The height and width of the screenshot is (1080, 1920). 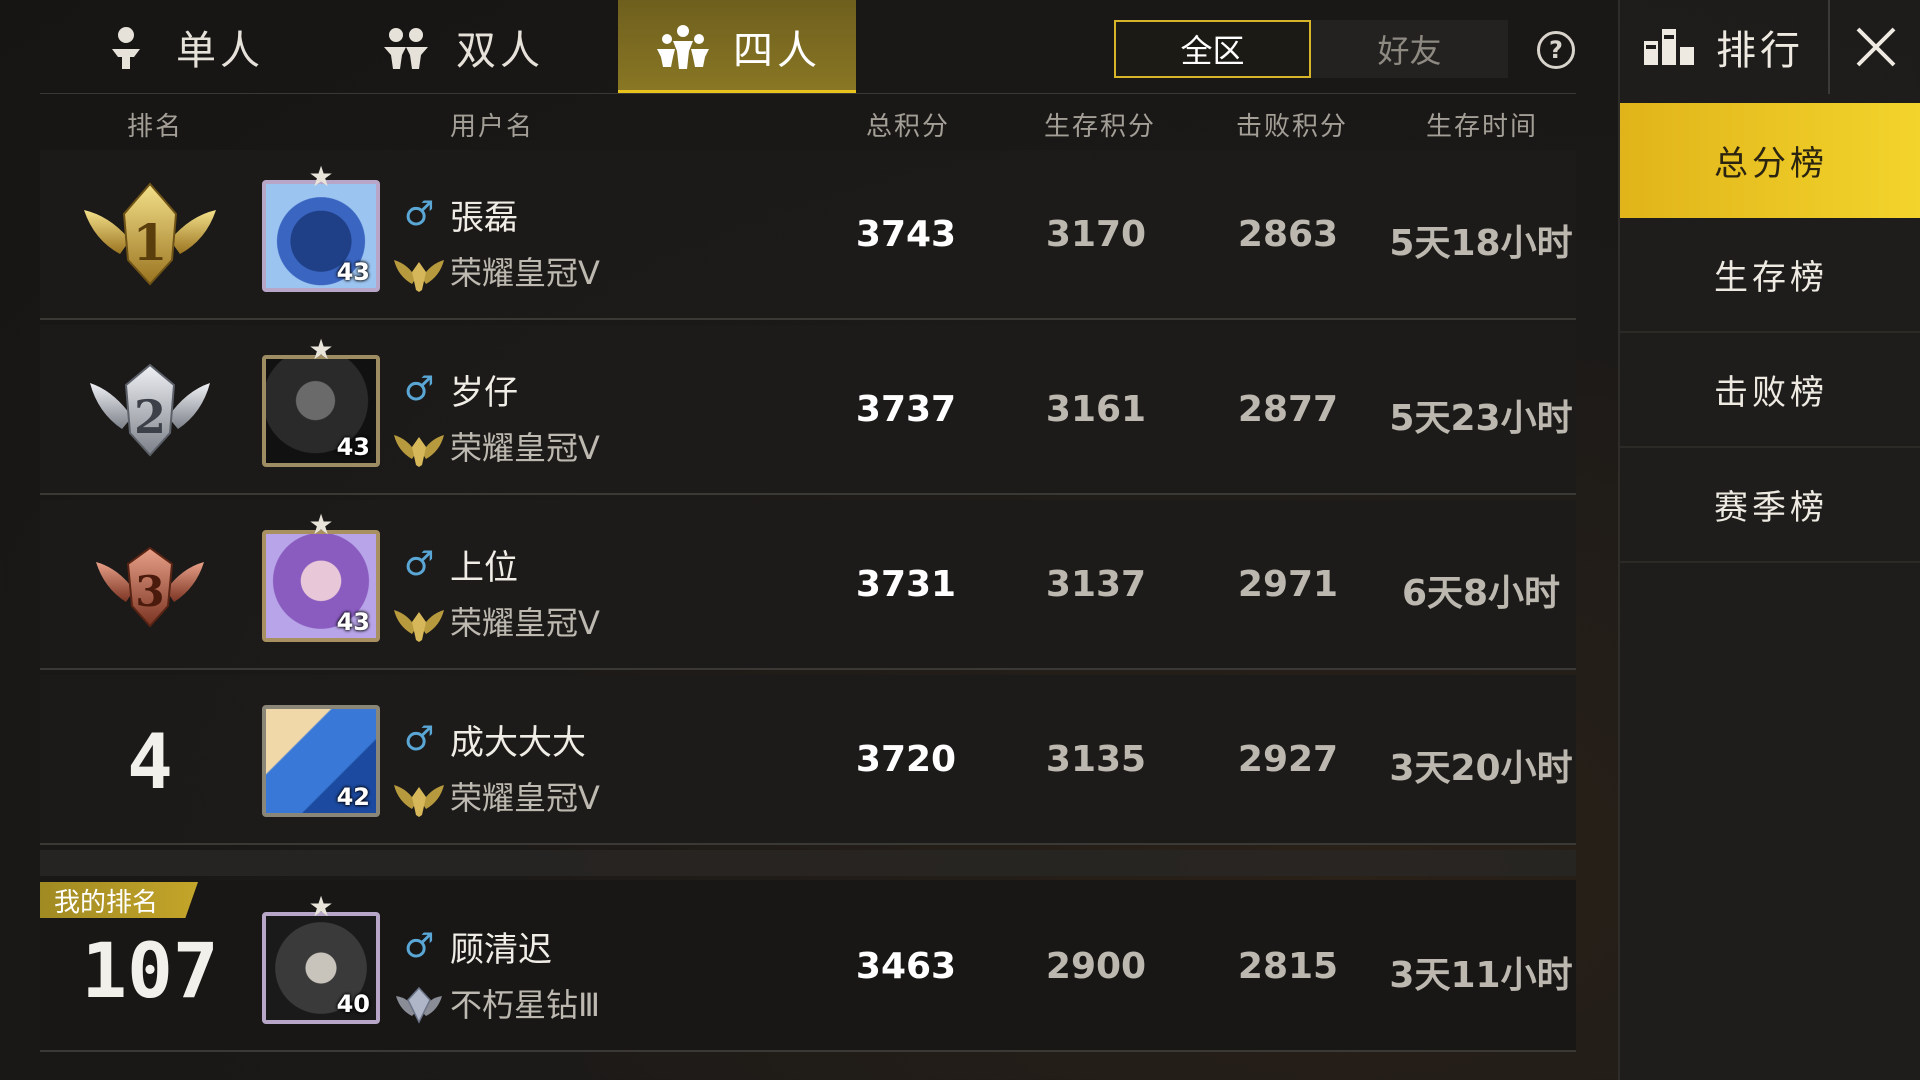 I want to click on table-row: 2 43 ★ ♂ 岁仔 荣耀皇冠Ⅴ 3737 3161 2877 5天23小时, so click(x=808, y=410).